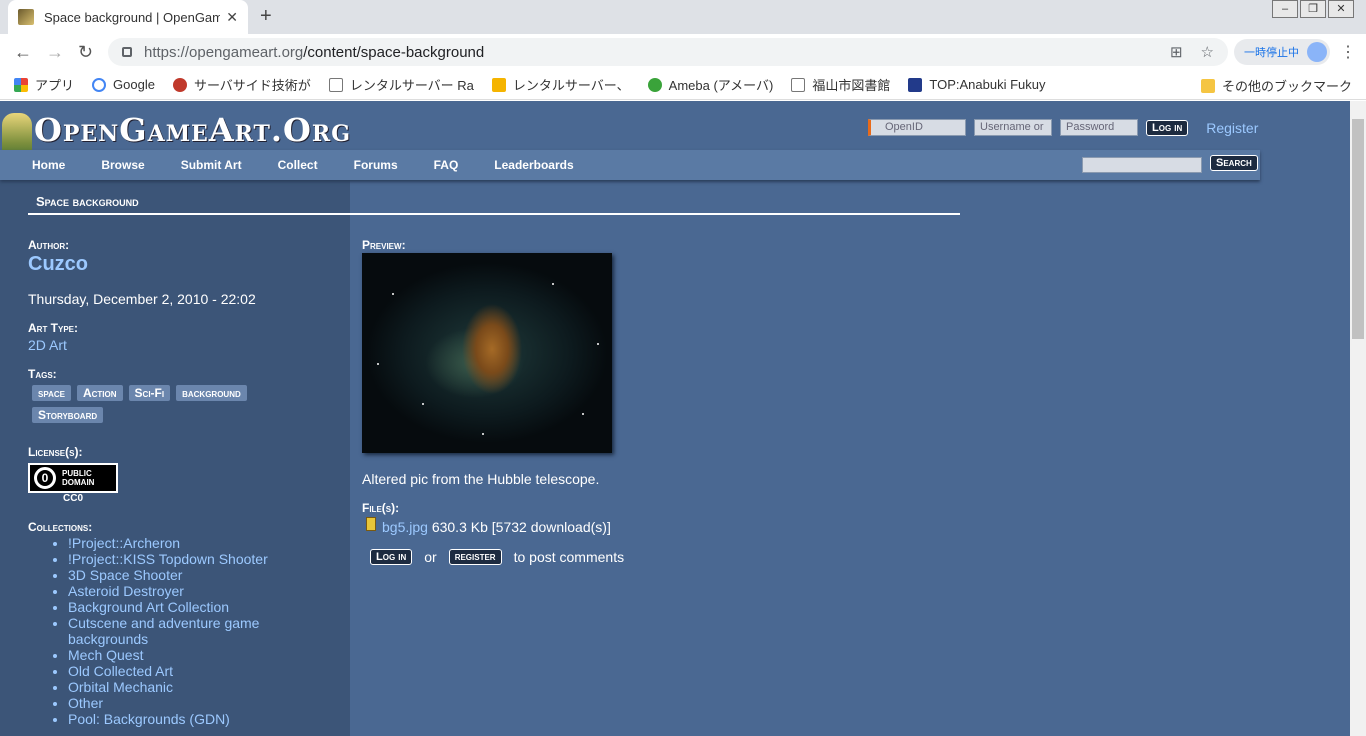  Describe the element at coordinates (1207, 52) in the screenshot. I see `bookmark-star-icon: ☆` at that location.